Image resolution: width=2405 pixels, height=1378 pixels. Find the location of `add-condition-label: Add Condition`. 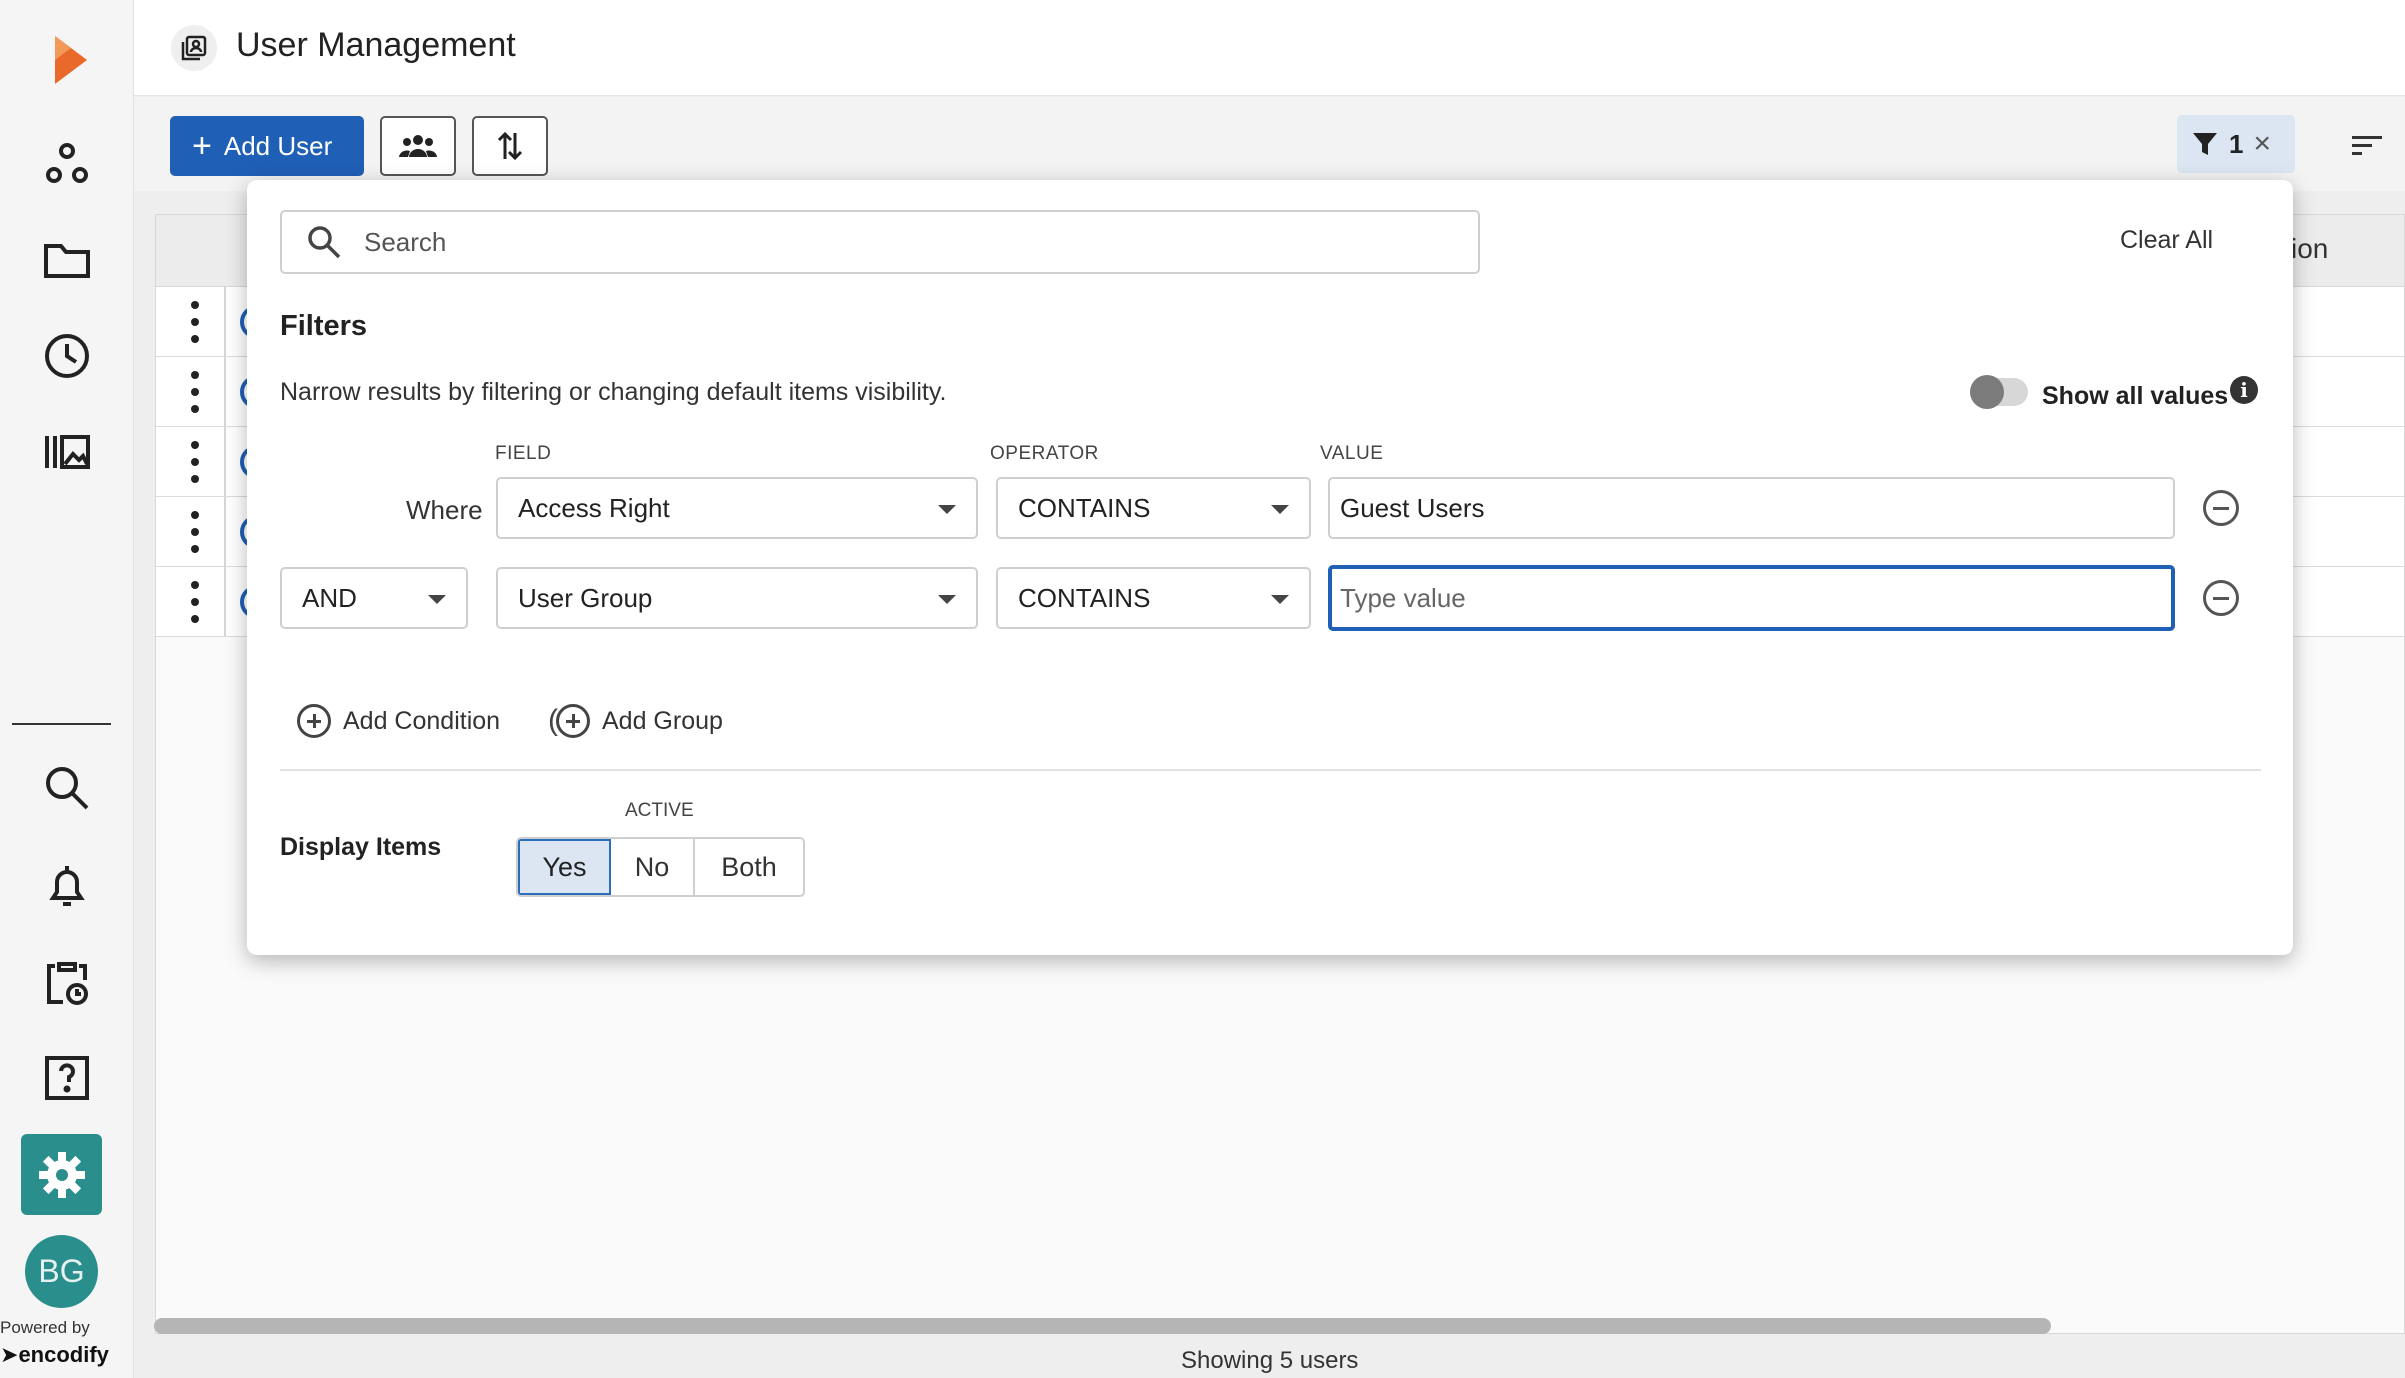

add-condition-label: Add Condition is located at coordinates (422, 720).